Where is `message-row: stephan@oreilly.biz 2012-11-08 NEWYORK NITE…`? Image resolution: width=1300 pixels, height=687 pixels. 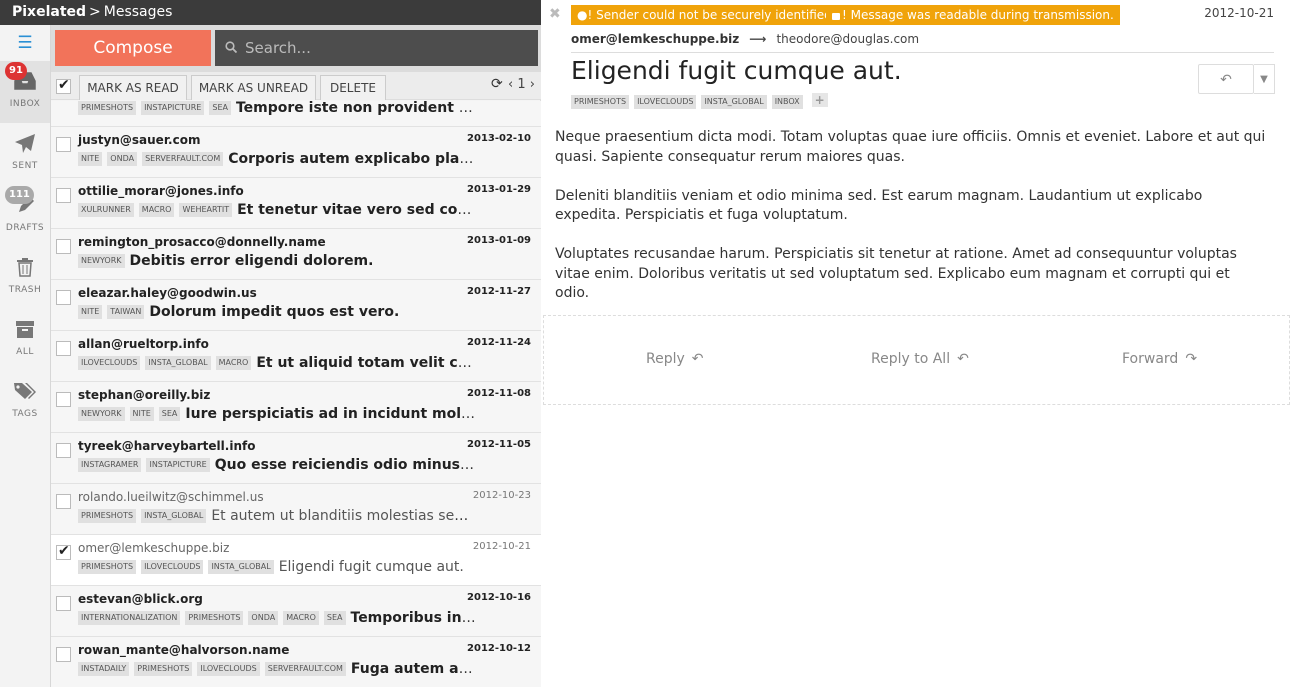 message-row: stephan@oreilly.biz 2012-11-08 NEWYORK NITE… is located at coordinates (296, 407).